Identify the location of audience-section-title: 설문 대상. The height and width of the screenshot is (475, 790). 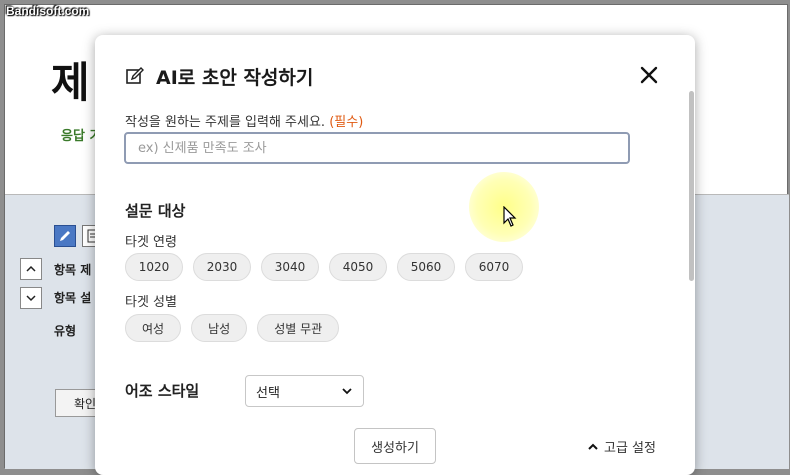
(155, 211).